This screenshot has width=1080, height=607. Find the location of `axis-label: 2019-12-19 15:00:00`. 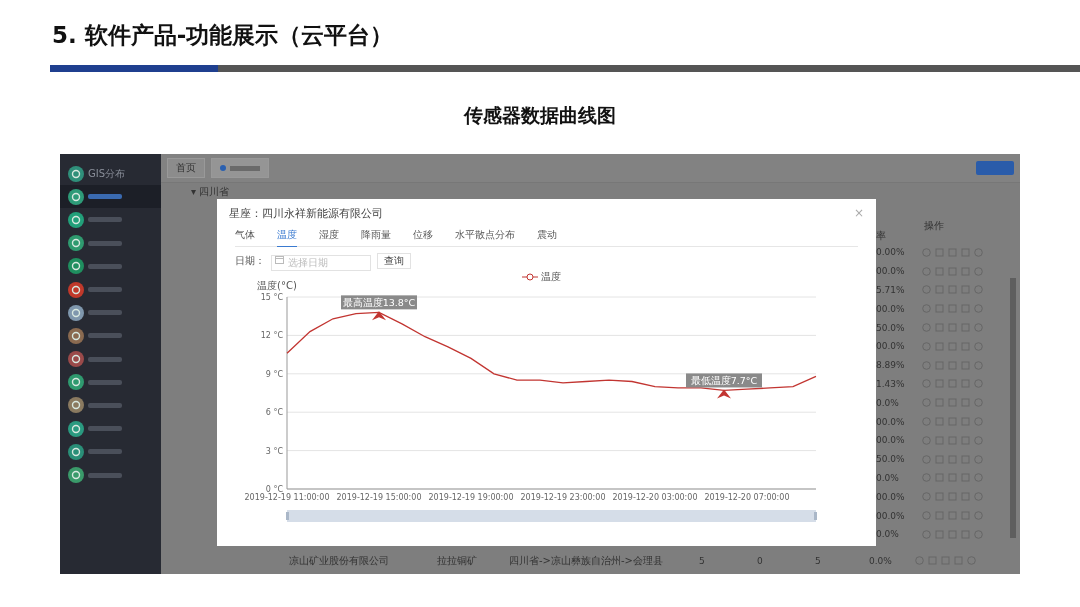

axis-label: 2019-12-19 15:00:00 is located at coordinates (379, 497).